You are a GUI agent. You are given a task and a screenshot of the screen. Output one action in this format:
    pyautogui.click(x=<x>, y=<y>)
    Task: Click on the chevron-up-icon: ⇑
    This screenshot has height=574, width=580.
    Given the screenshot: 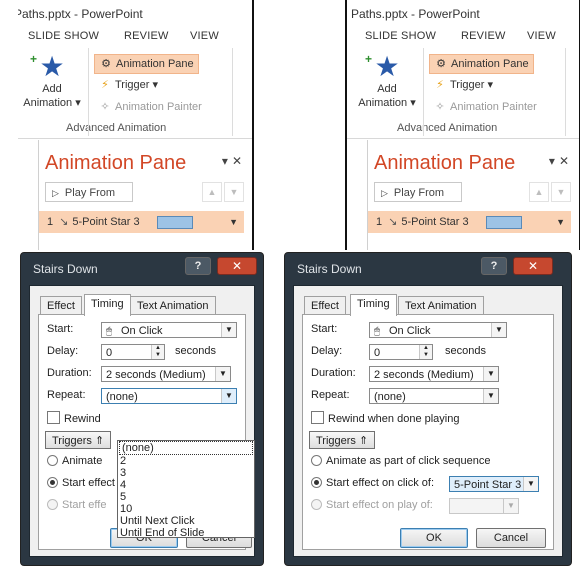 What is the action you would take?
    pyautogui.click(x=100, y=441)
    